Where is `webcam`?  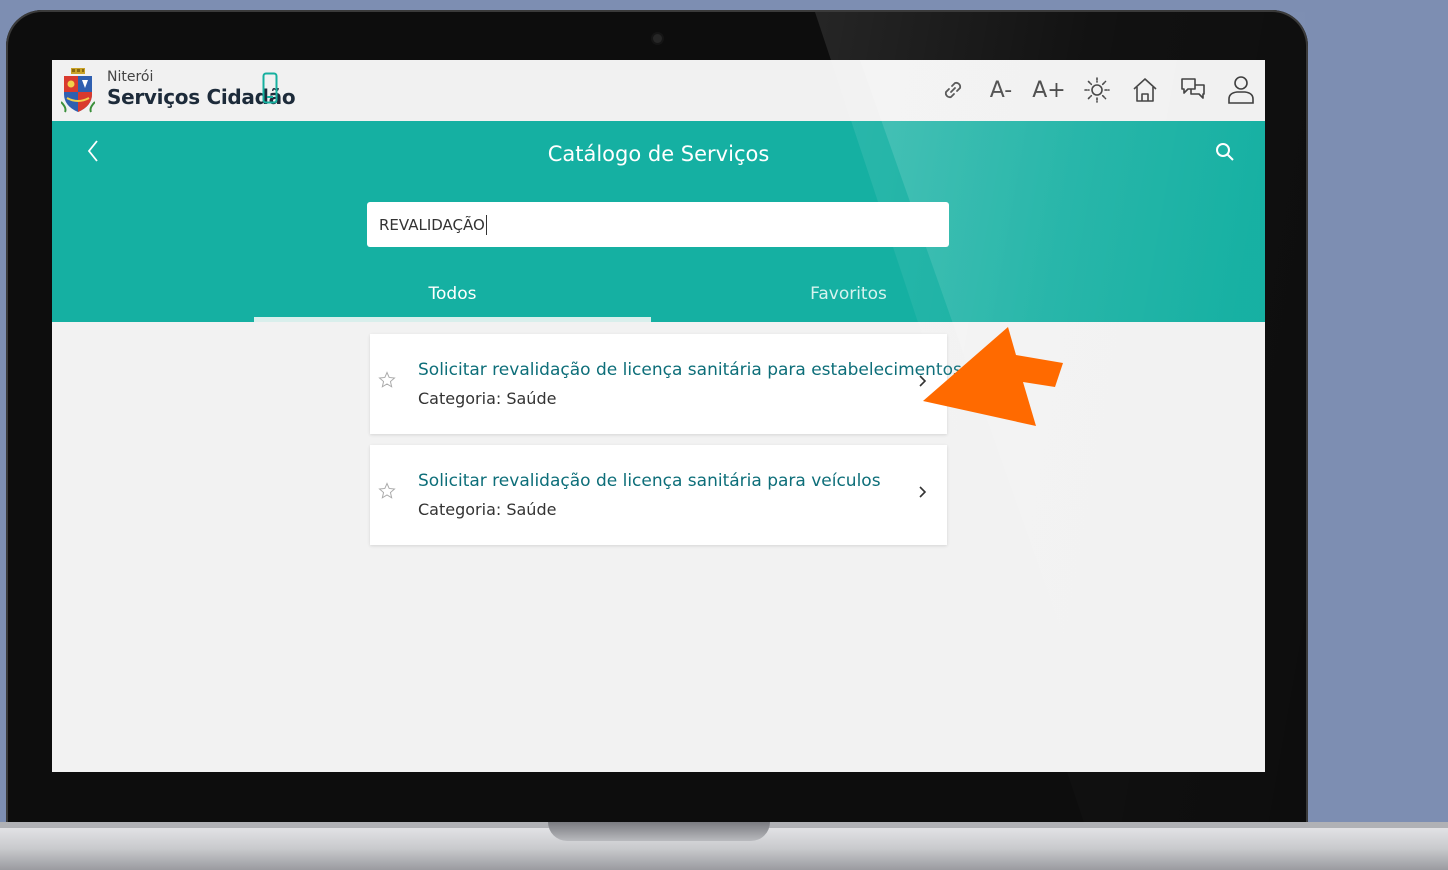 webcam is located at coordinates (657, 38).